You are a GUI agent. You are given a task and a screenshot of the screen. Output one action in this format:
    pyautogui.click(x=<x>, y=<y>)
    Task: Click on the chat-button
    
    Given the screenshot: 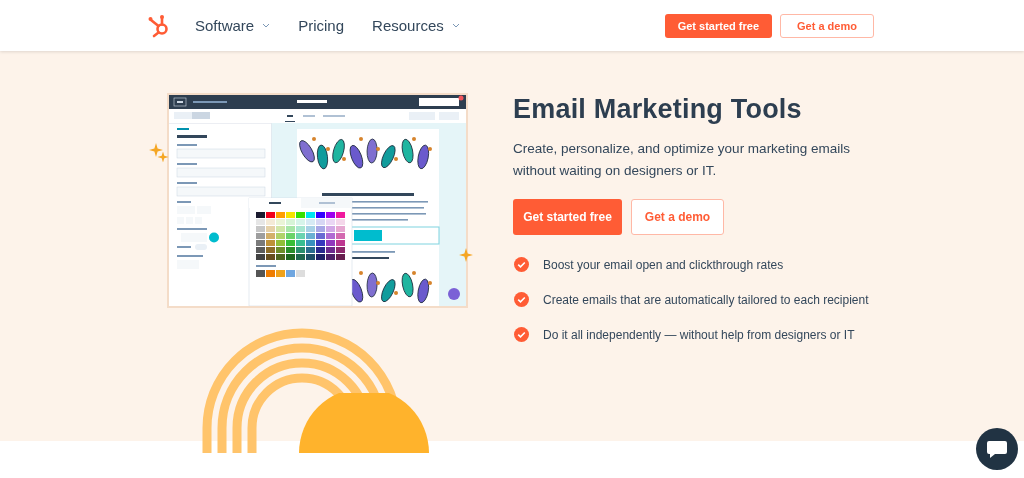 What is the action you would take?
    pyautogui.click(x=997, y=449)
    